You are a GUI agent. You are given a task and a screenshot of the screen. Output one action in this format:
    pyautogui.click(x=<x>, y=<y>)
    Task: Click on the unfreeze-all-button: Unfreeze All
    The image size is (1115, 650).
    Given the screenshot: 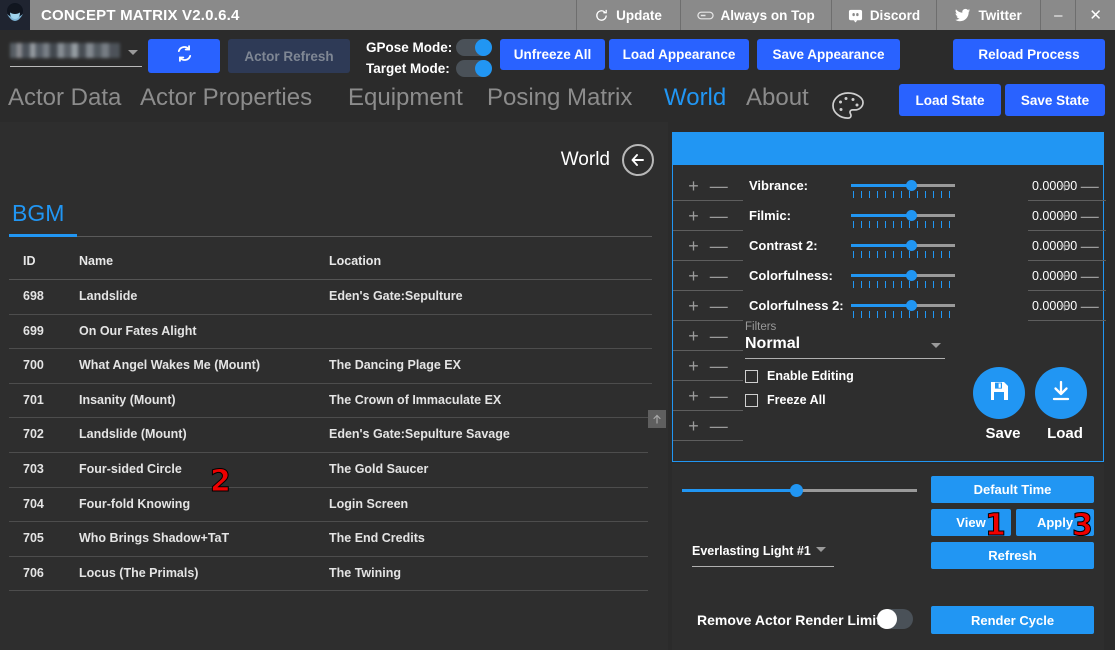 What is the action you would take?
    pyautogui.click(x=552, y=54)
    